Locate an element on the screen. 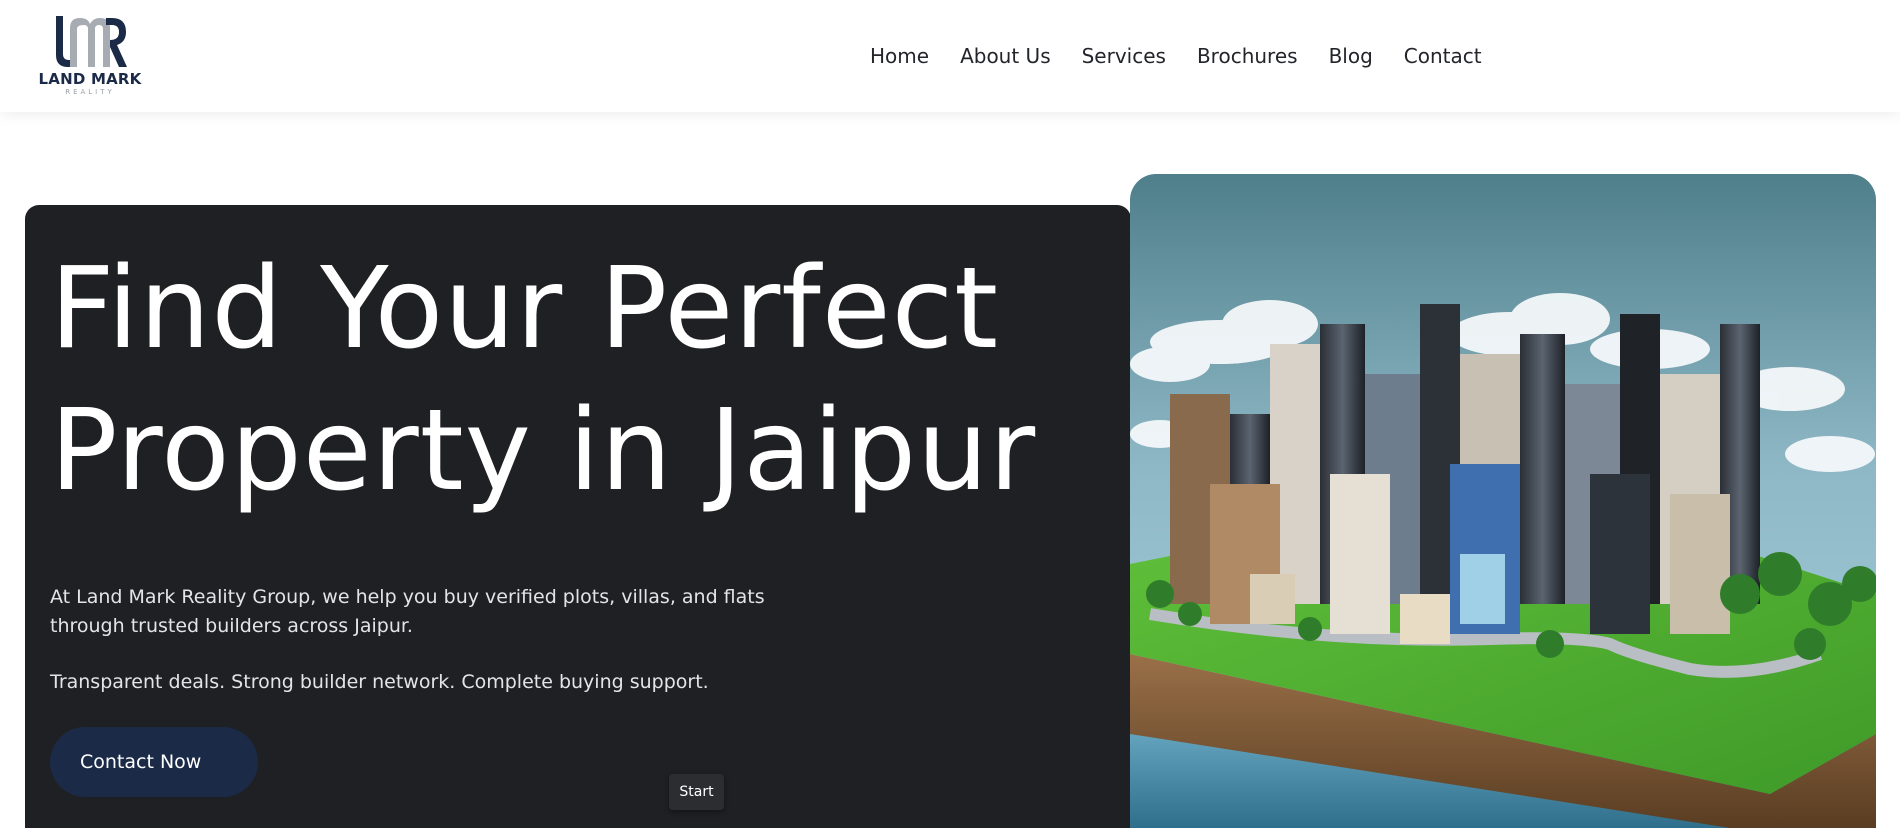  brand-subtitle: REALITY is located at coordinates (90, 92).